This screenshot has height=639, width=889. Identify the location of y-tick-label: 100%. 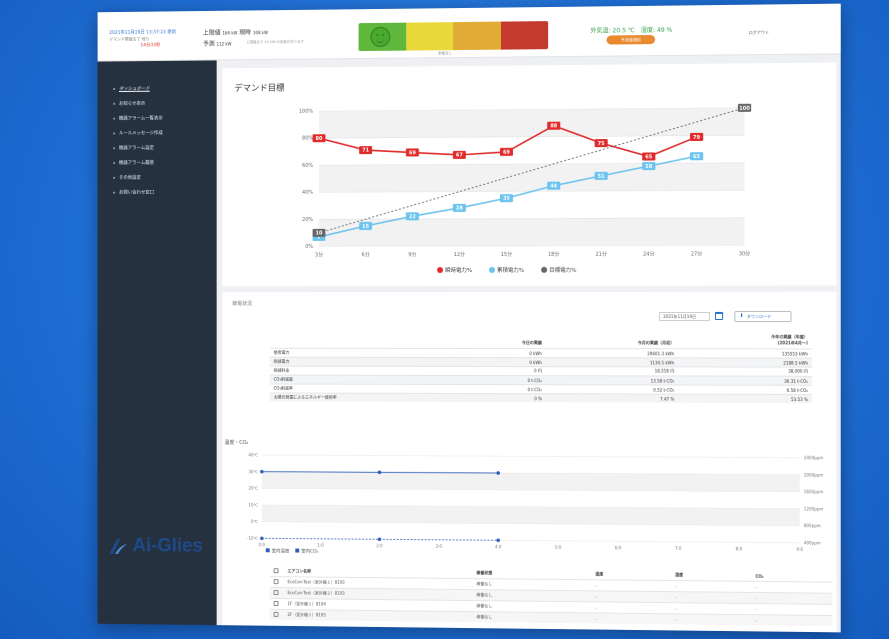
(306, 112).